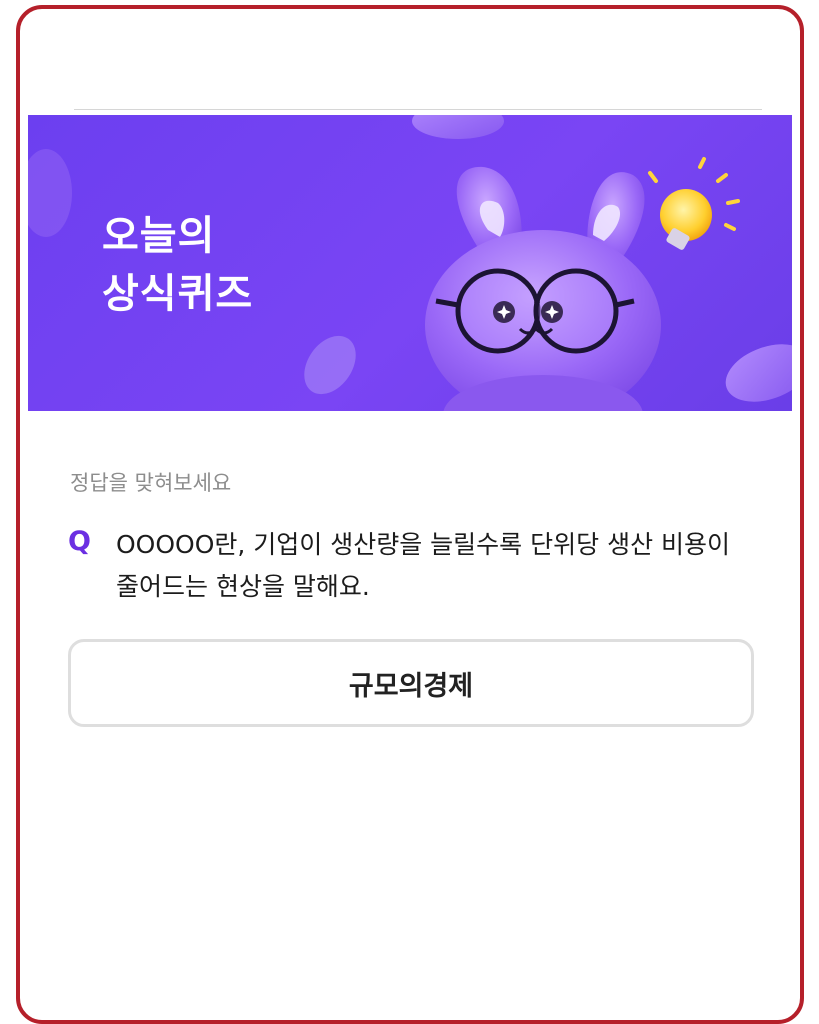 The image size is (819, 1024). What do you see at coordinates (418, 109) in the screenshot?
I see `top-divider` at bounding box center [418, 109].